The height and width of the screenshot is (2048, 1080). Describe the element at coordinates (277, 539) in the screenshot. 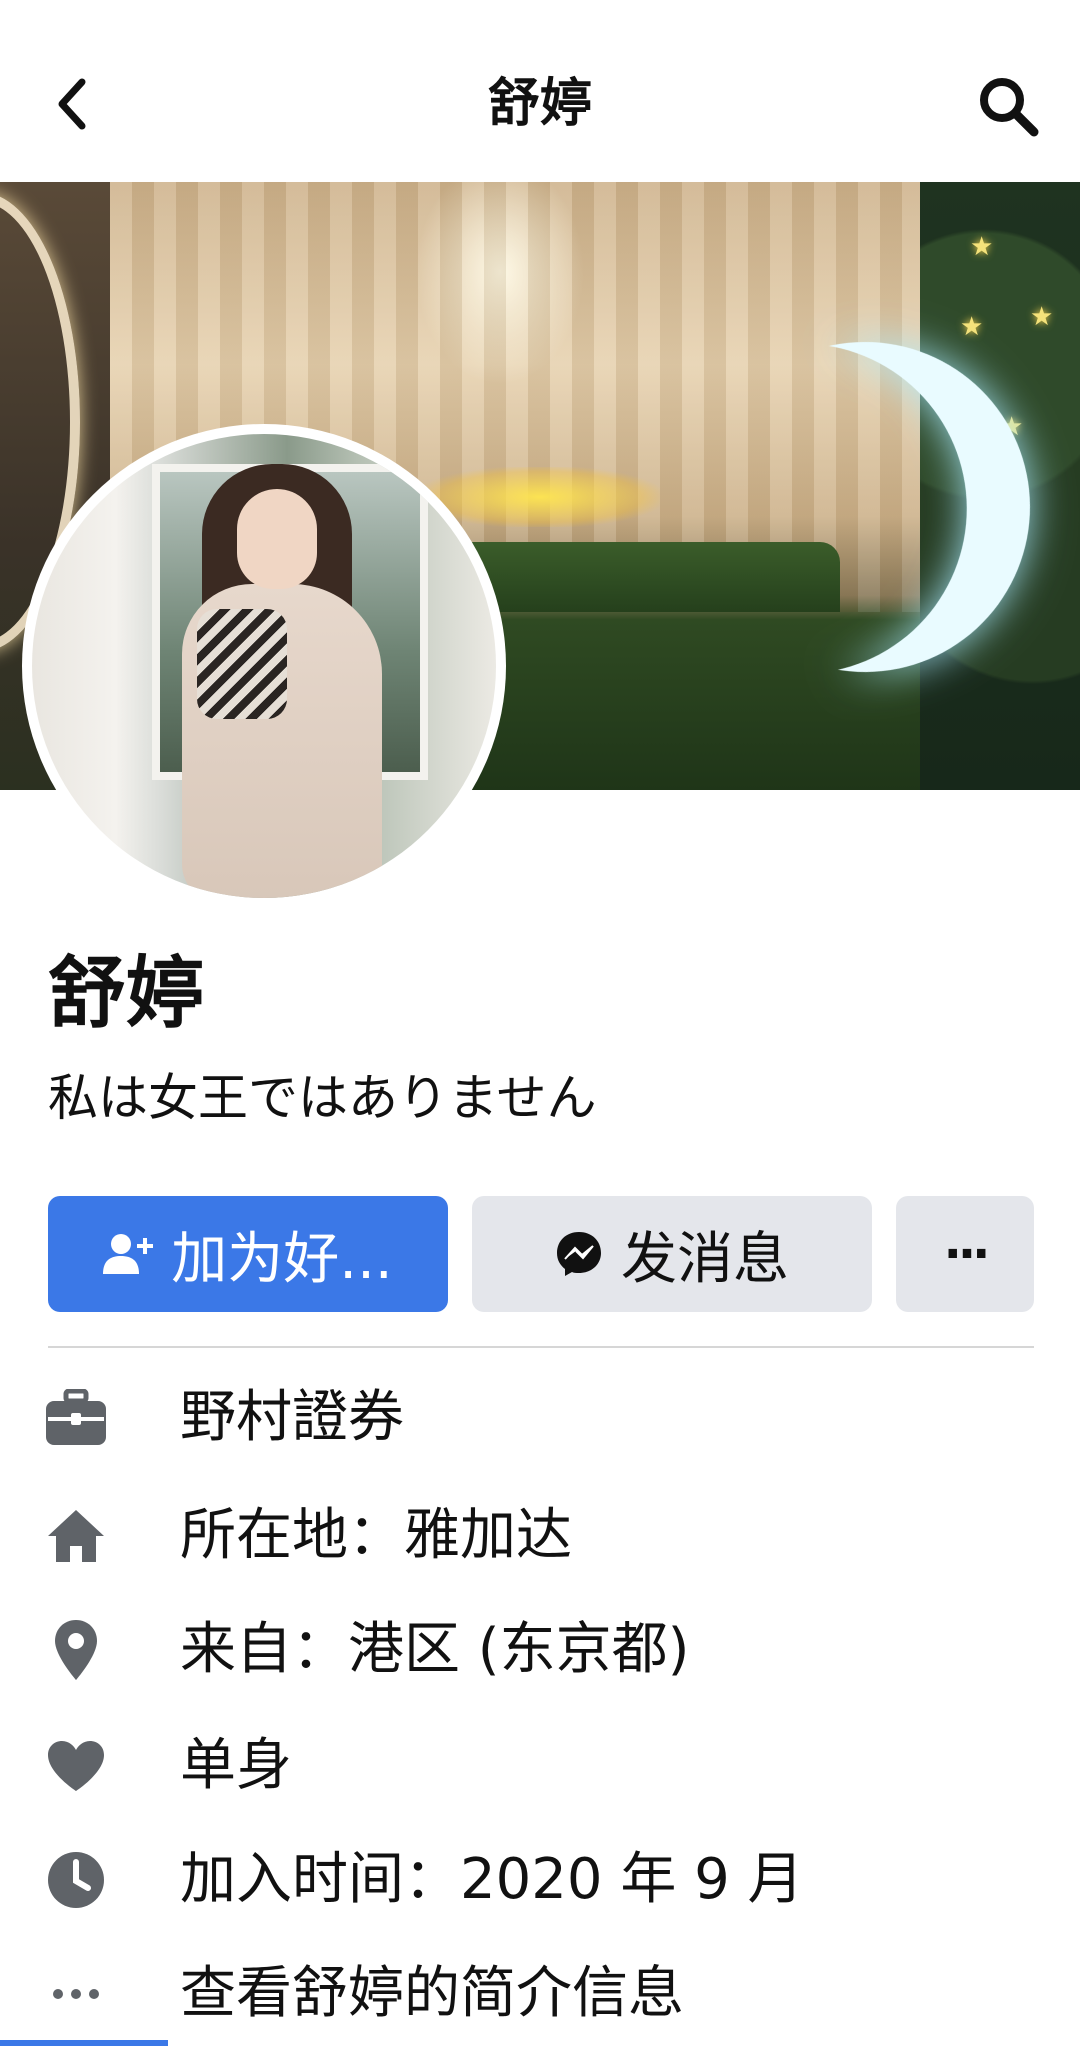

I see `avatar-face` at that location.